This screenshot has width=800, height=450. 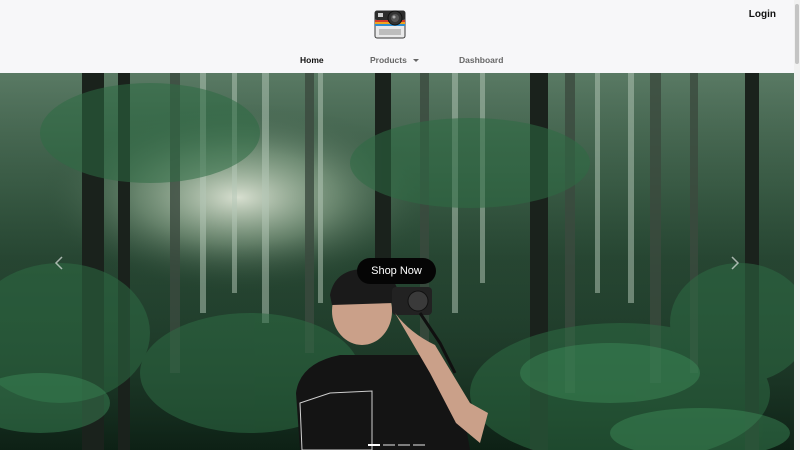 I want to click on nav-home: Home, so click(x=312, y=60).